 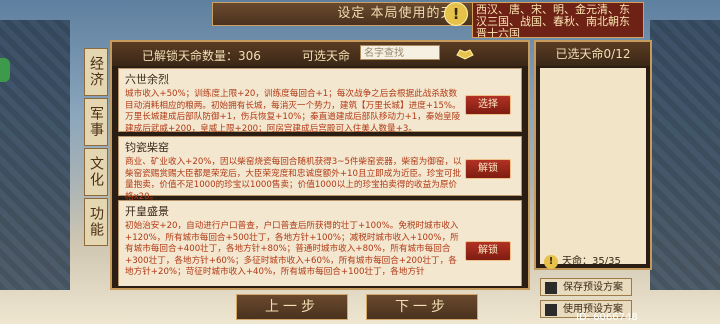 I want to click on tianming-counter: ! 天命：35/35, so click(x=582, y=260).